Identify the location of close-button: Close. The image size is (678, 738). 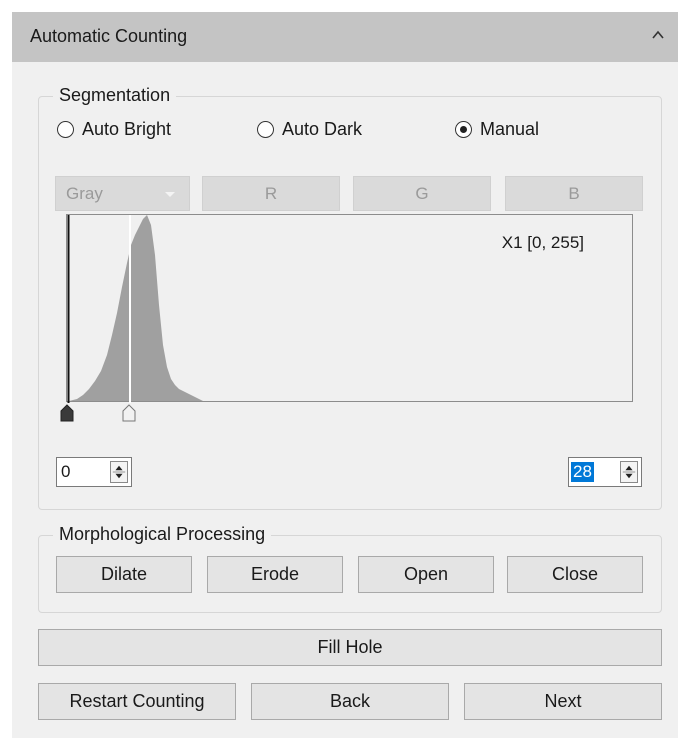
(575, 574).